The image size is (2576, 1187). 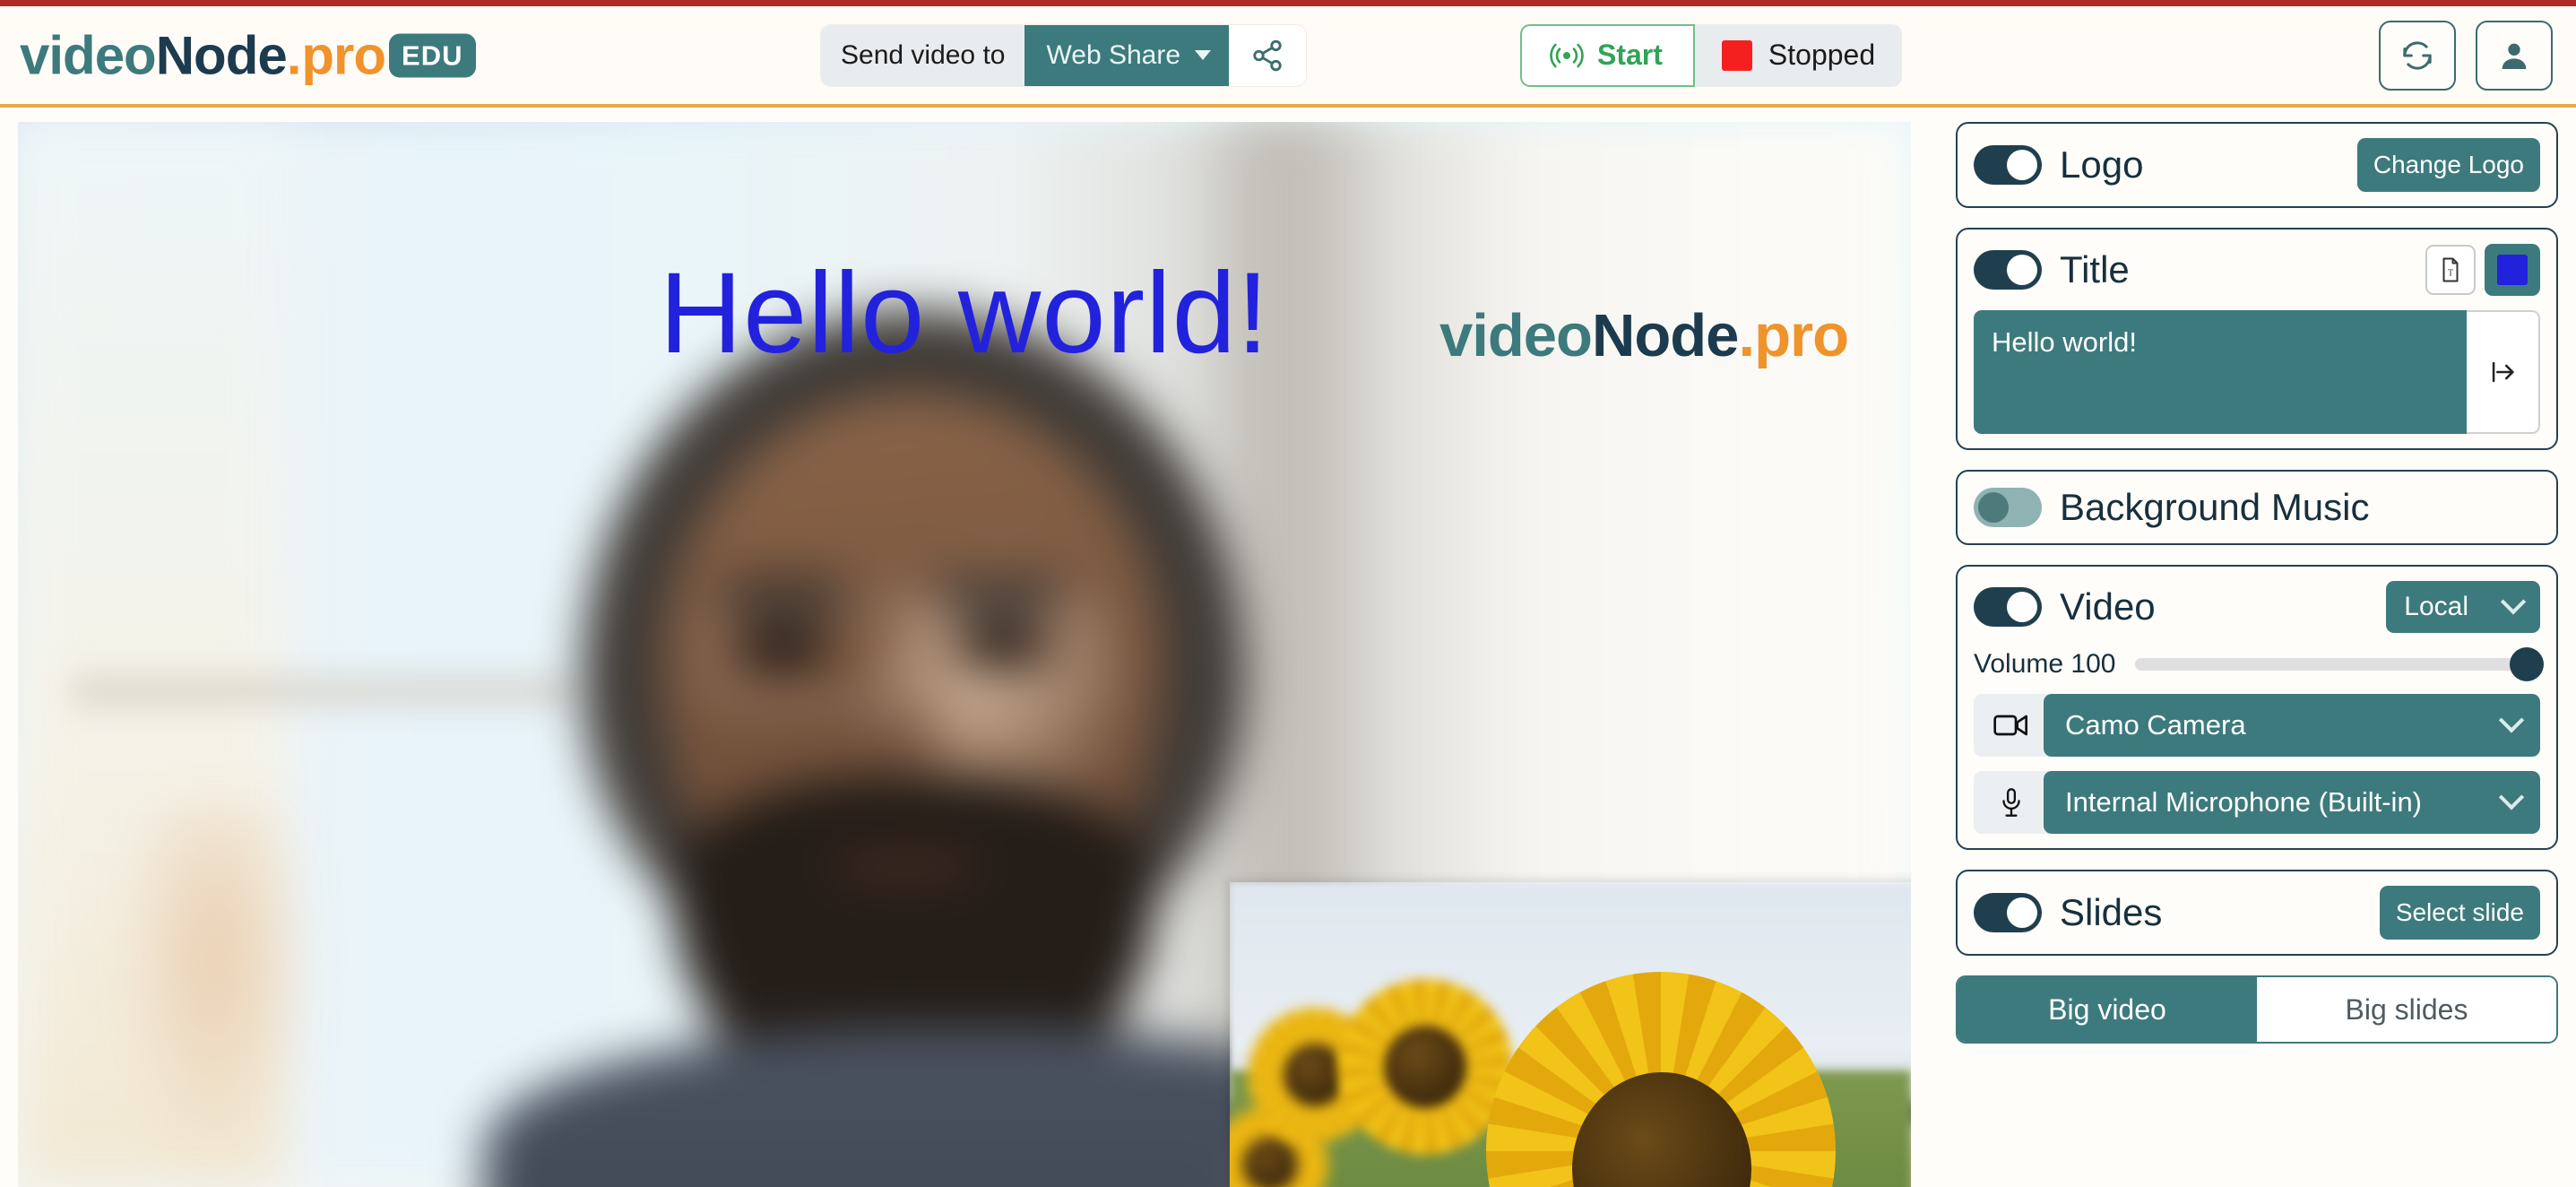 What do you see at coordinates (2448, 165) in the screenshot?
I see `change-logo-button: Change Logo` at bounding box center [2448, 165].